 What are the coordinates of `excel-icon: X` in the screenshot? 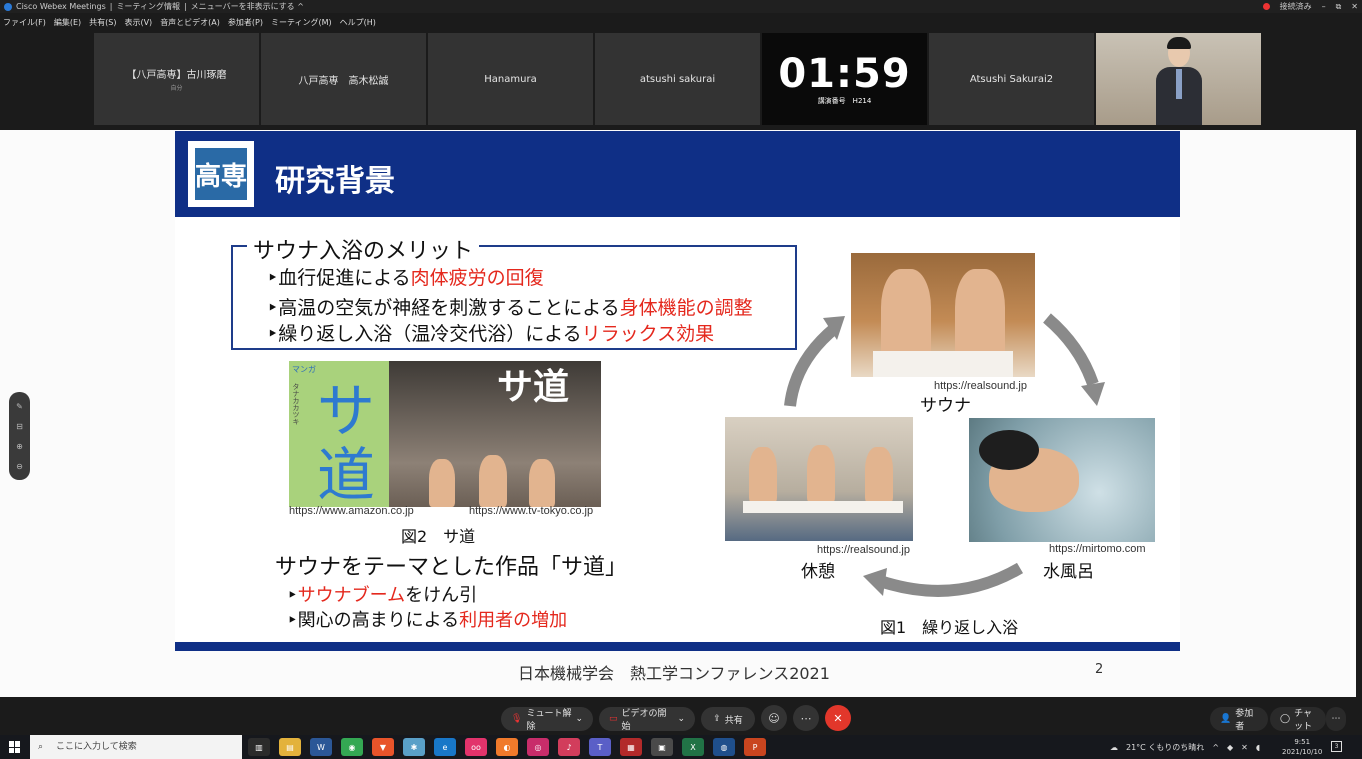 It's located at (693, 747).